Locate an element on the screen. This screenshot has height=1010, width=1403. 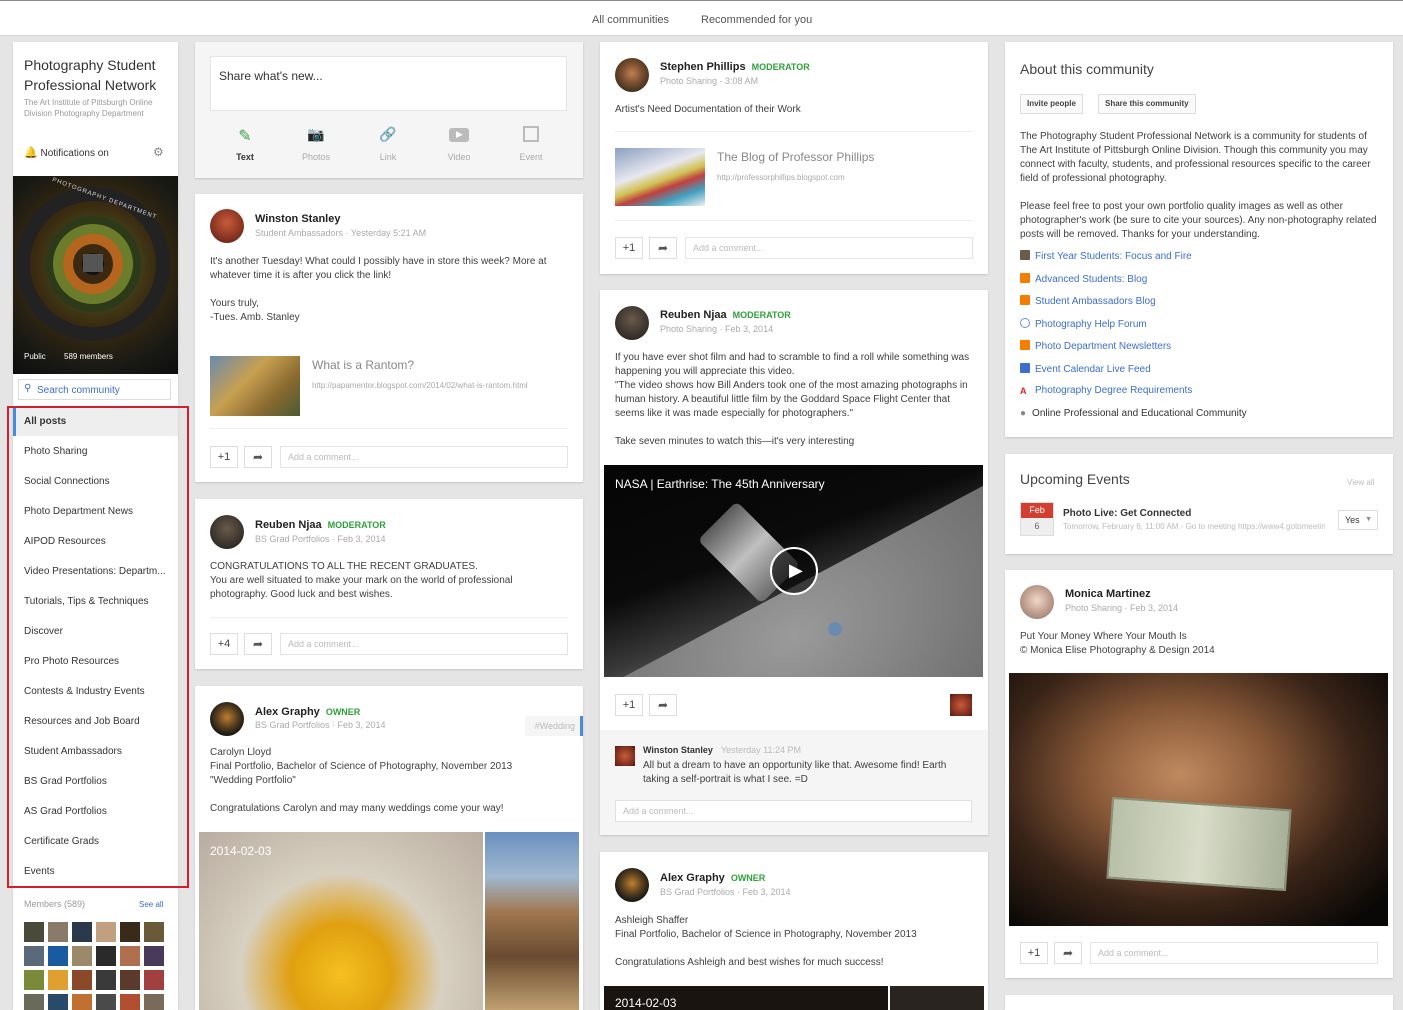
portfolio-photo-side is located at coordinates (937, 998).